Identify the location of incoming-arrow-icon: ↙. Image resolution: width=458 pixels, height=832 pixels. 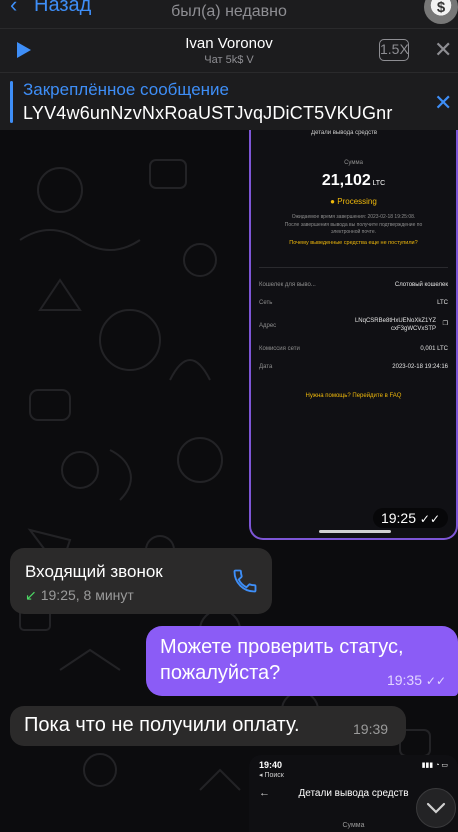
(31, 595).